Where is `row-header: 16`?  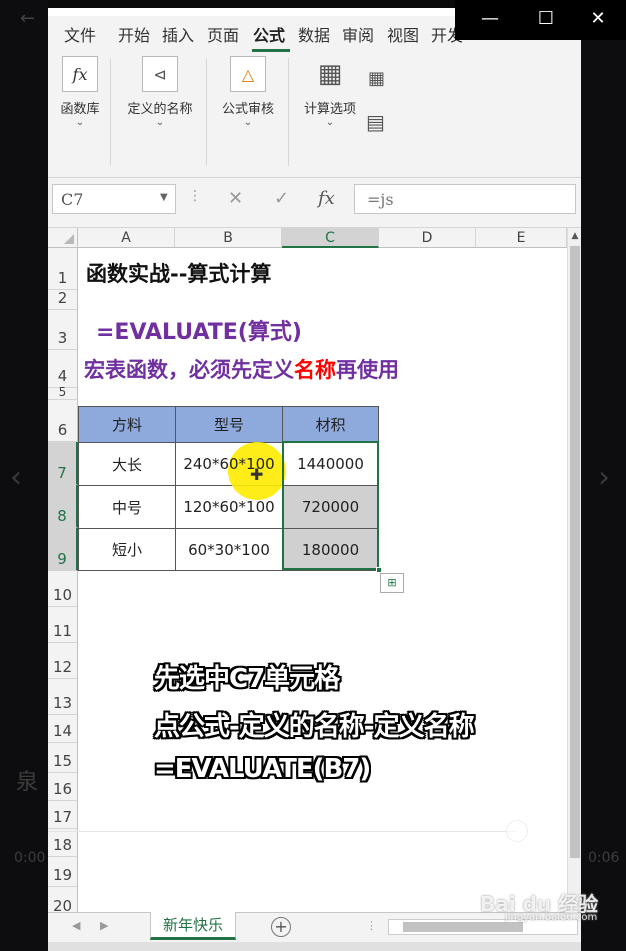
row-header: 16 is located at coordinates (63, 787).